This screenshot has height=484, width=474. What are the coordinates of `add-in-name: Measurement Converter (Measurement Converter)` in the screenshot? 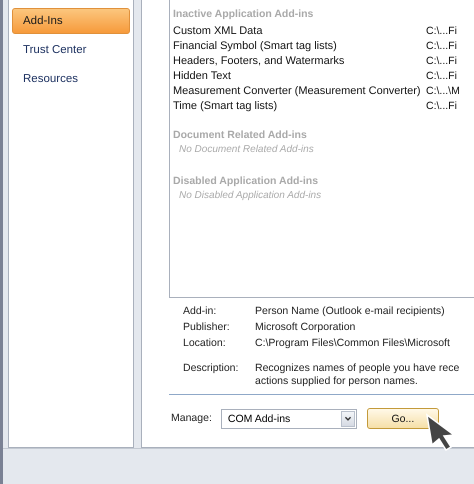 It's located at (299, 90).